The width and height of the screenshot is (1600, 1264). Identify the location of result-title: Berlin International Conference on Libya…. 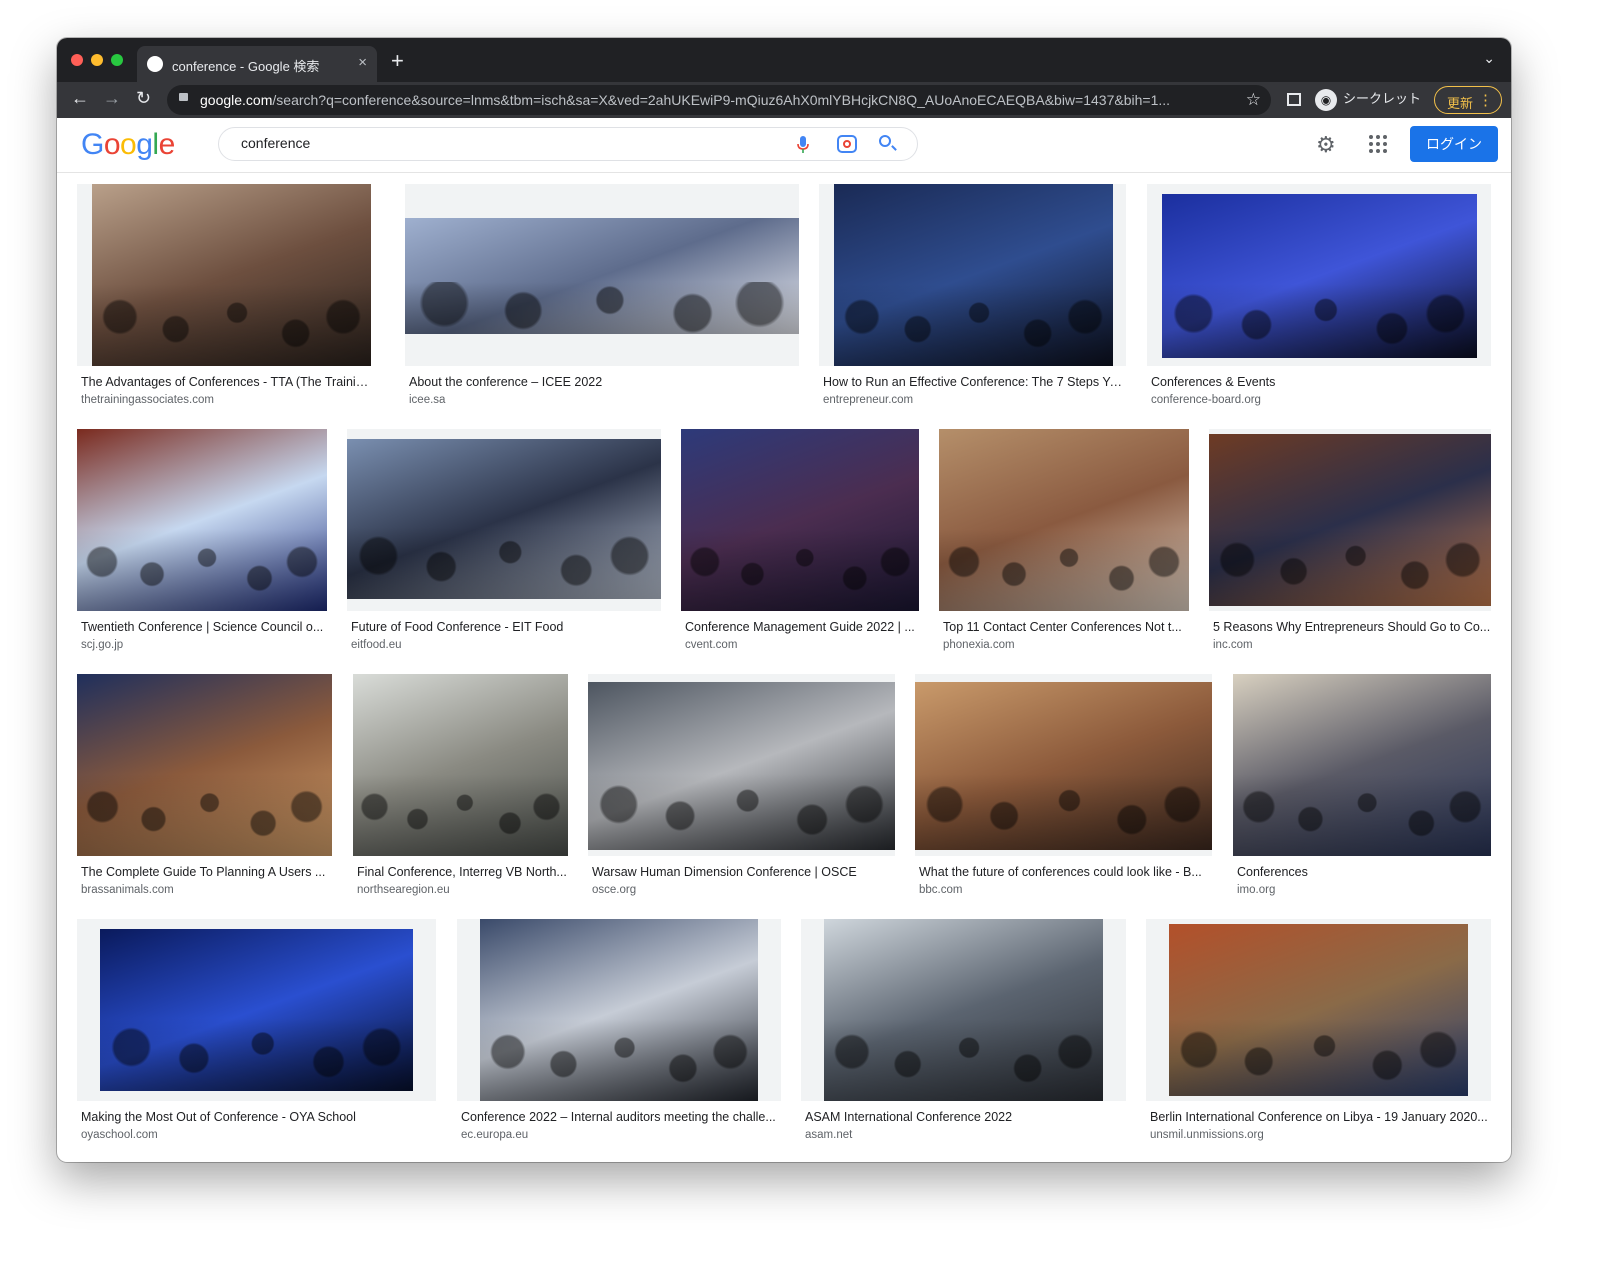
(1320, 1117).